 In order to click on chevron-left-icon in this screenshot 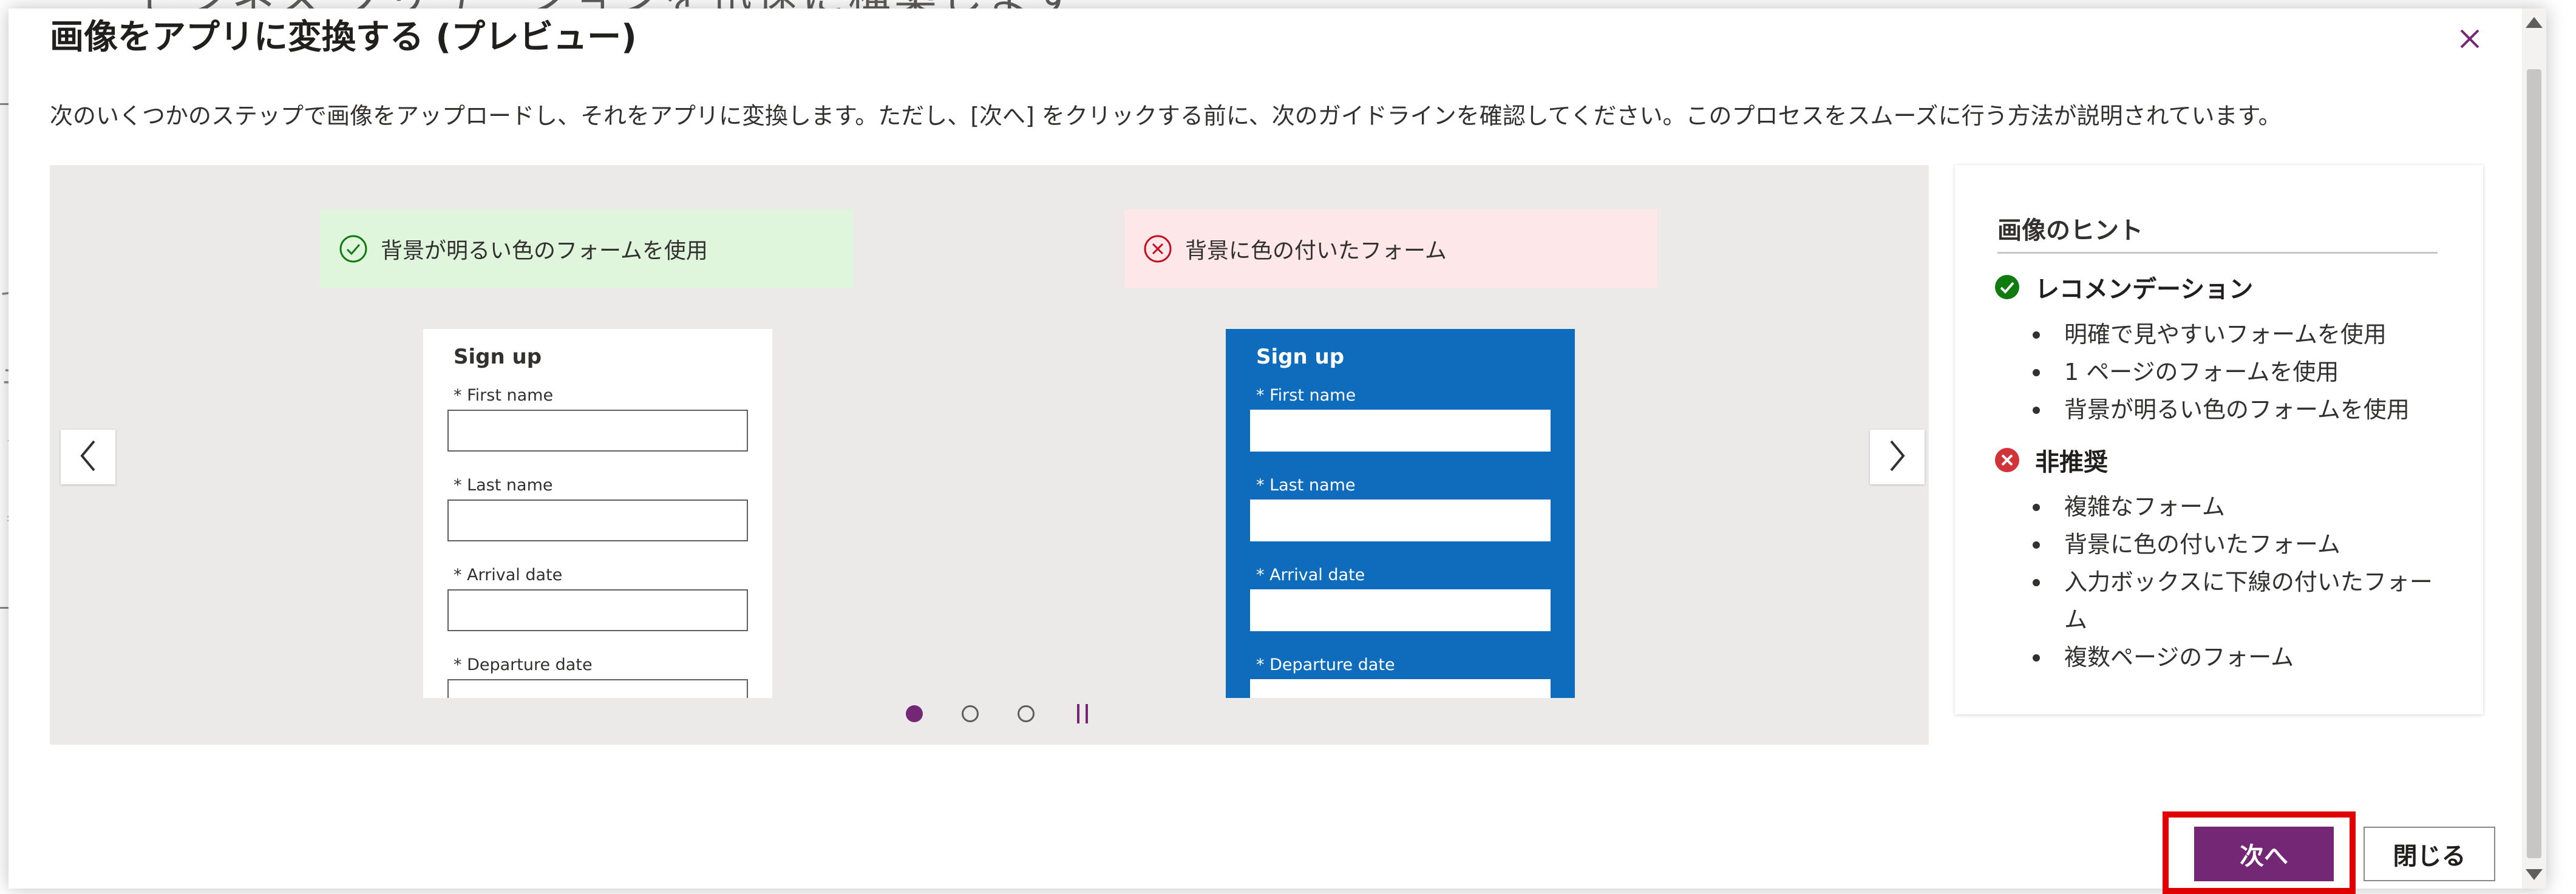, I will do `click(88, 457)`.